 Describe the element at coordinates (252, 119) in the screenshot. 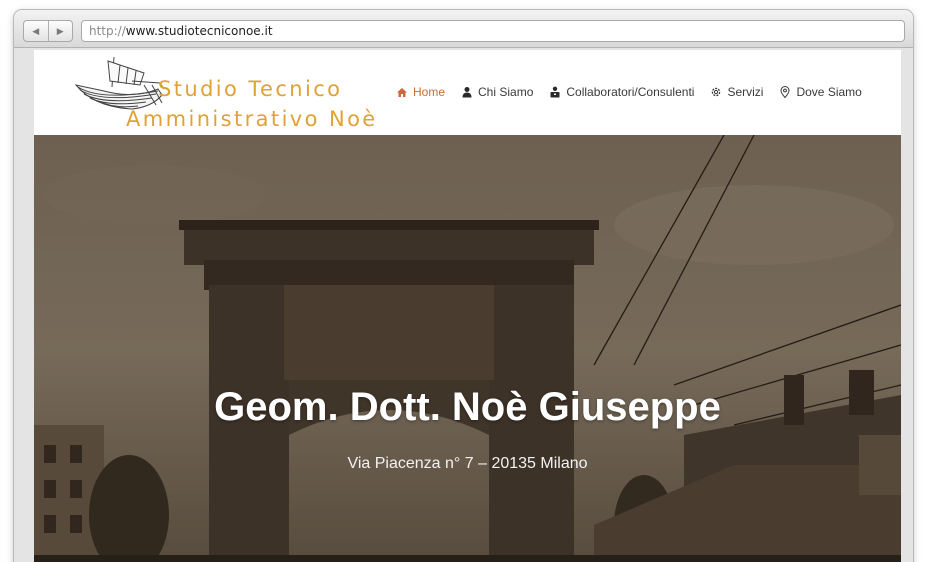

I see `logo-title-line2: Amministrativo Noè` at that location.